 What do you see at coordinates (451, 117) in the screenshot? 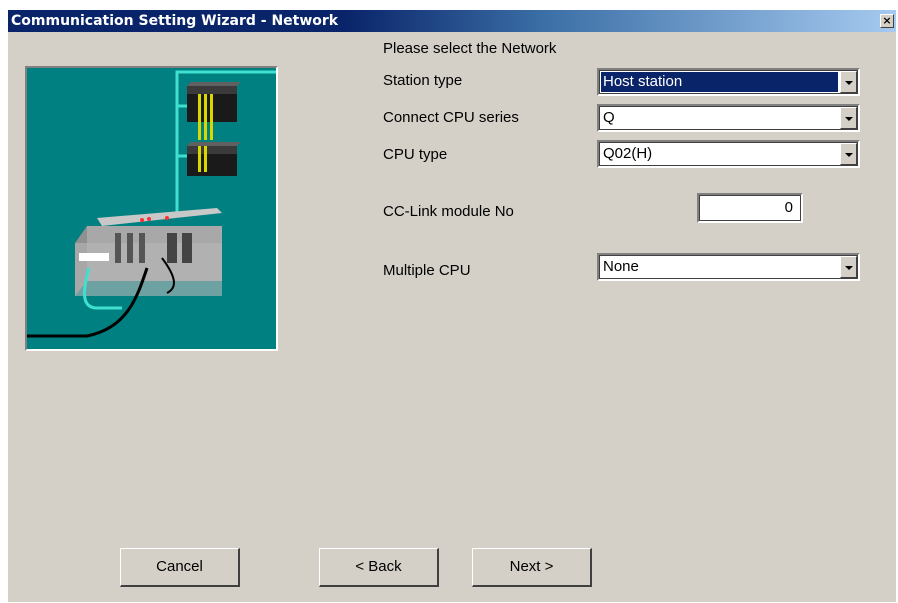
I see `connect-cpu-series-label: Connect CPU series` at bounding box center [451, 117].